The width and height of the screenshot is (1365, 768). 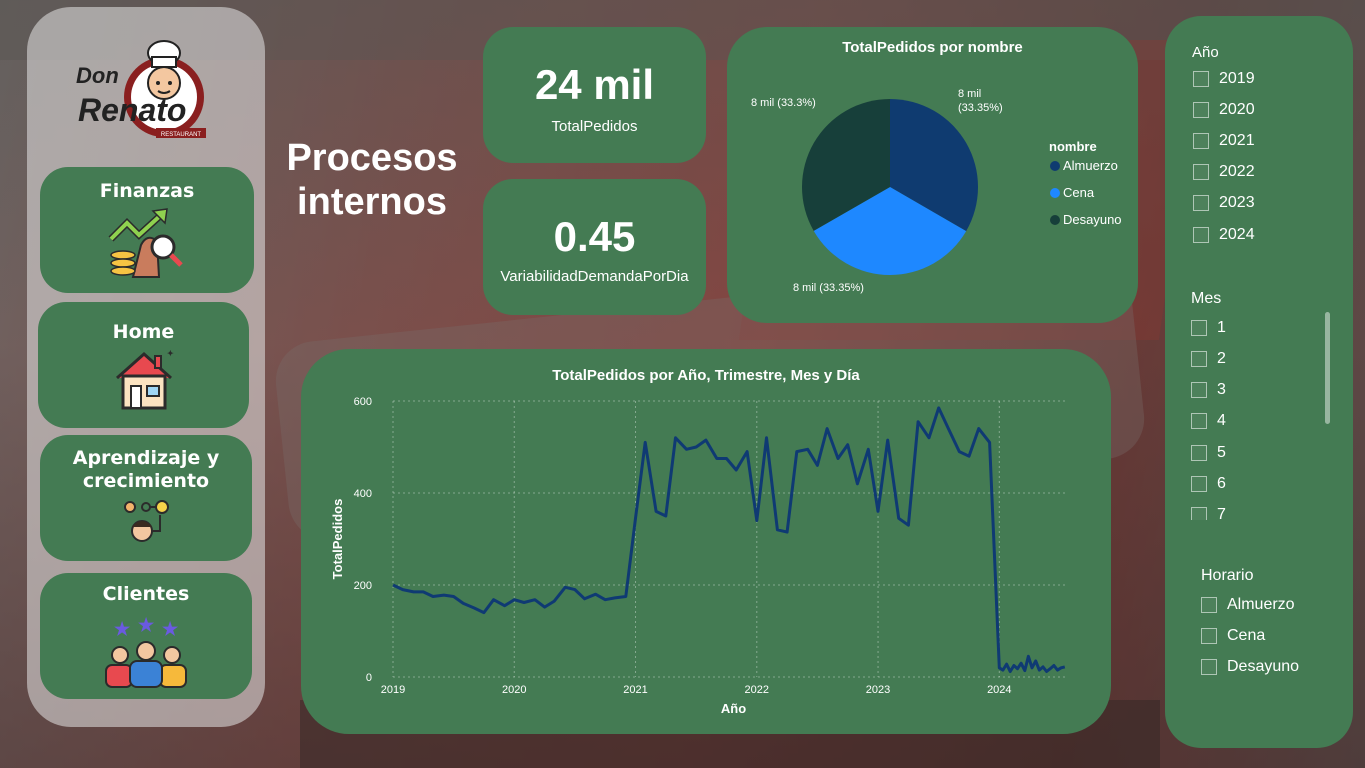 What do you see at coordinates (733, 708) in the screenshot?
I see `x-axis-label: Año` at bounding box center [733, 708].